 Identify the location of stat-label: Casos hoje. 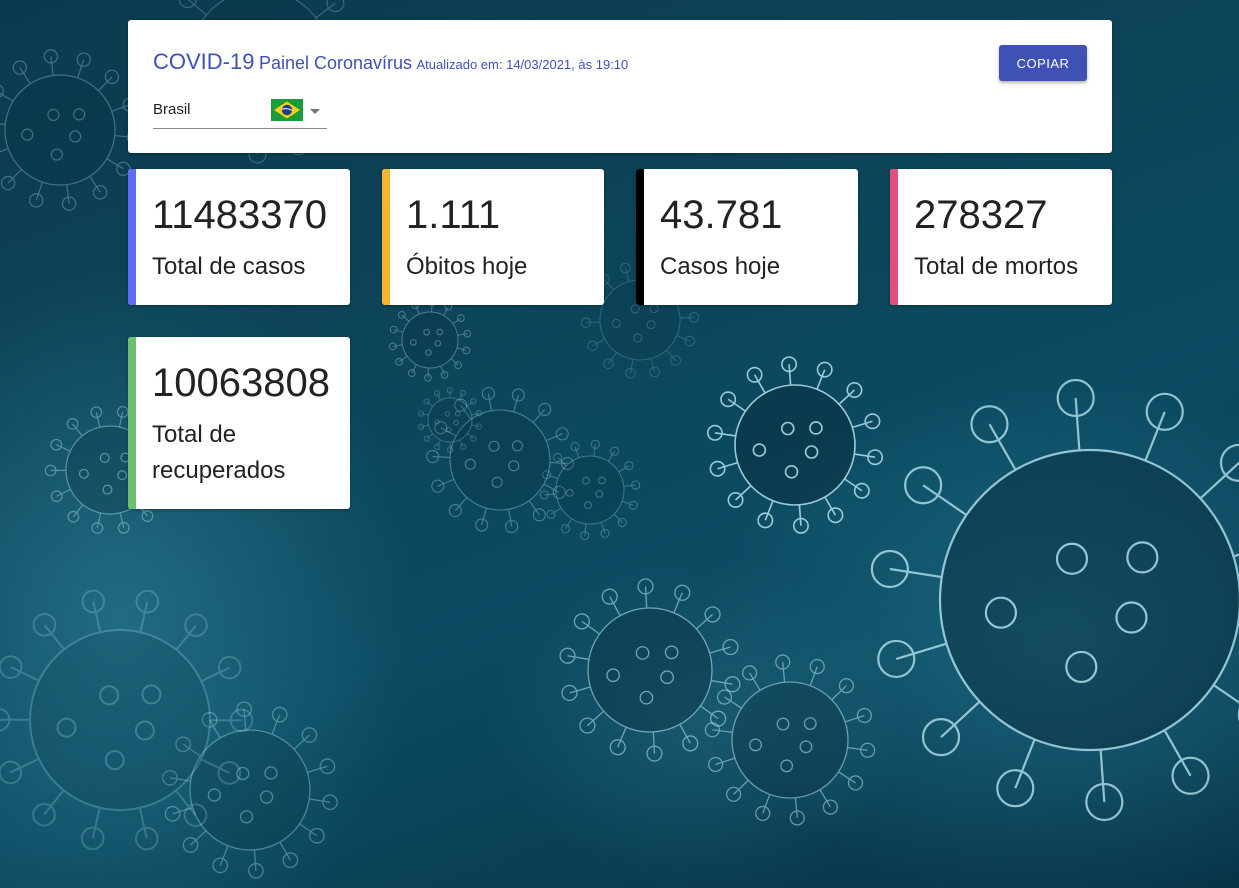
(720, 266).